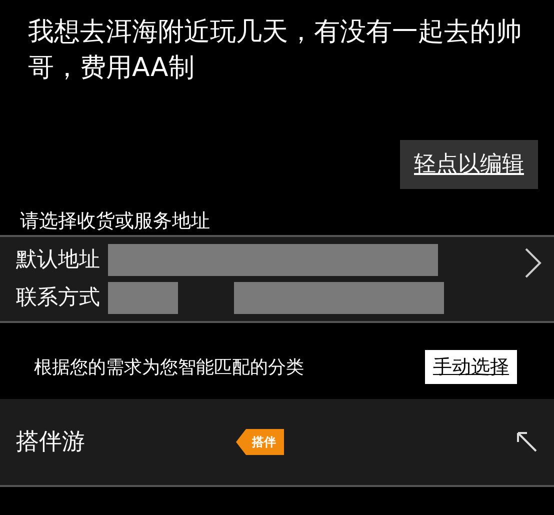 This screenshot has width=554, height=515. I want to click on edit-button: 轻点以编辑, so click(469, 164).